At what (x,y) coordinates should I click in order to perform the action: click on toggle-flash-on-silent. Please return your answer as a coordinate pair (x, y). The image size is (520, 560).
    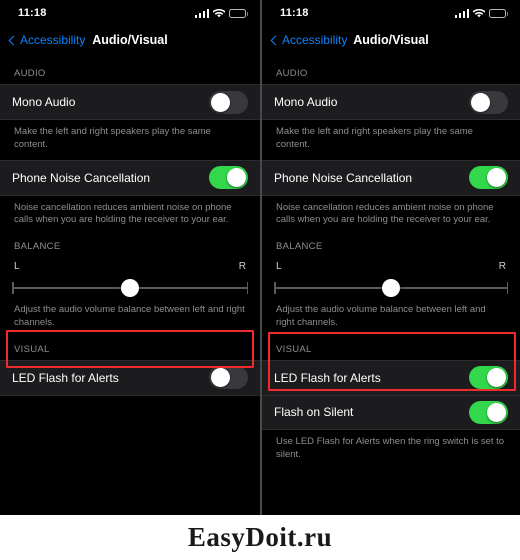
    Looking at the image, I should click on (488, 412).